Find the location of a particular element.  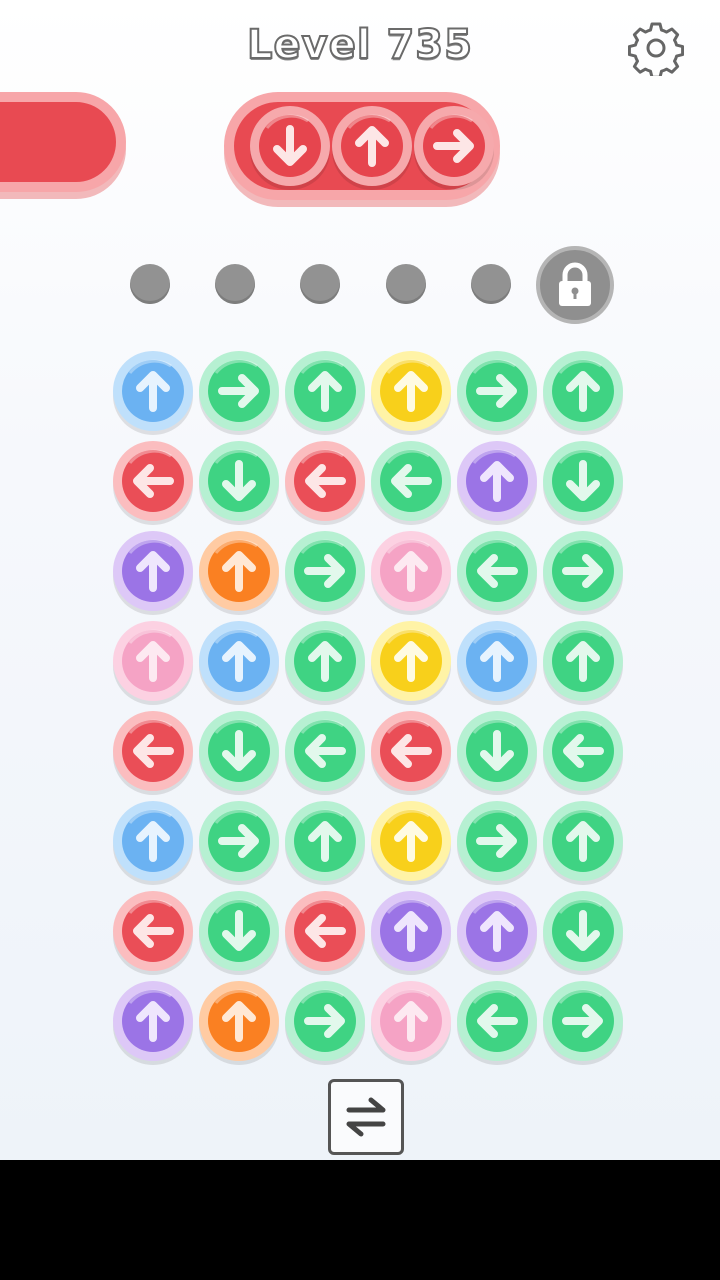

swap-arrows-icon is located at coordinates (366, 1117).